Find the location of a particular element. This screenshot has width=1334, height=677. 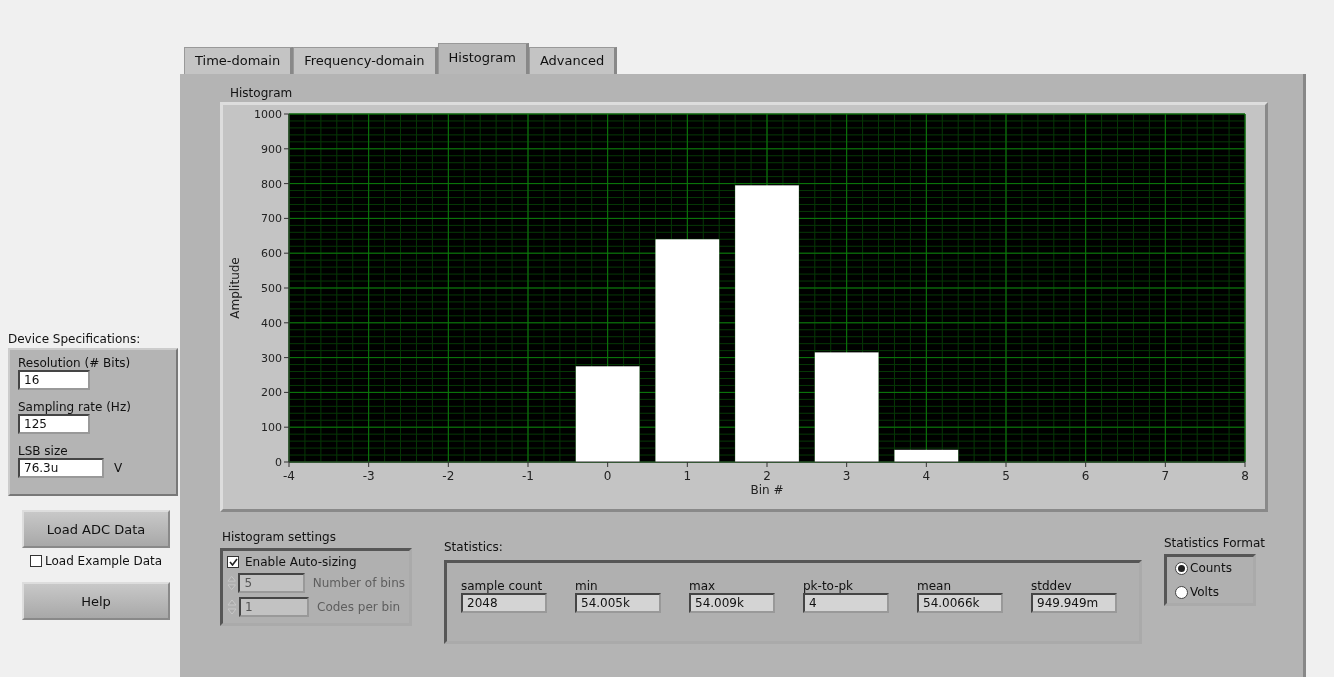

axis-tick-label: -4 is located at coordinates (289, 476).